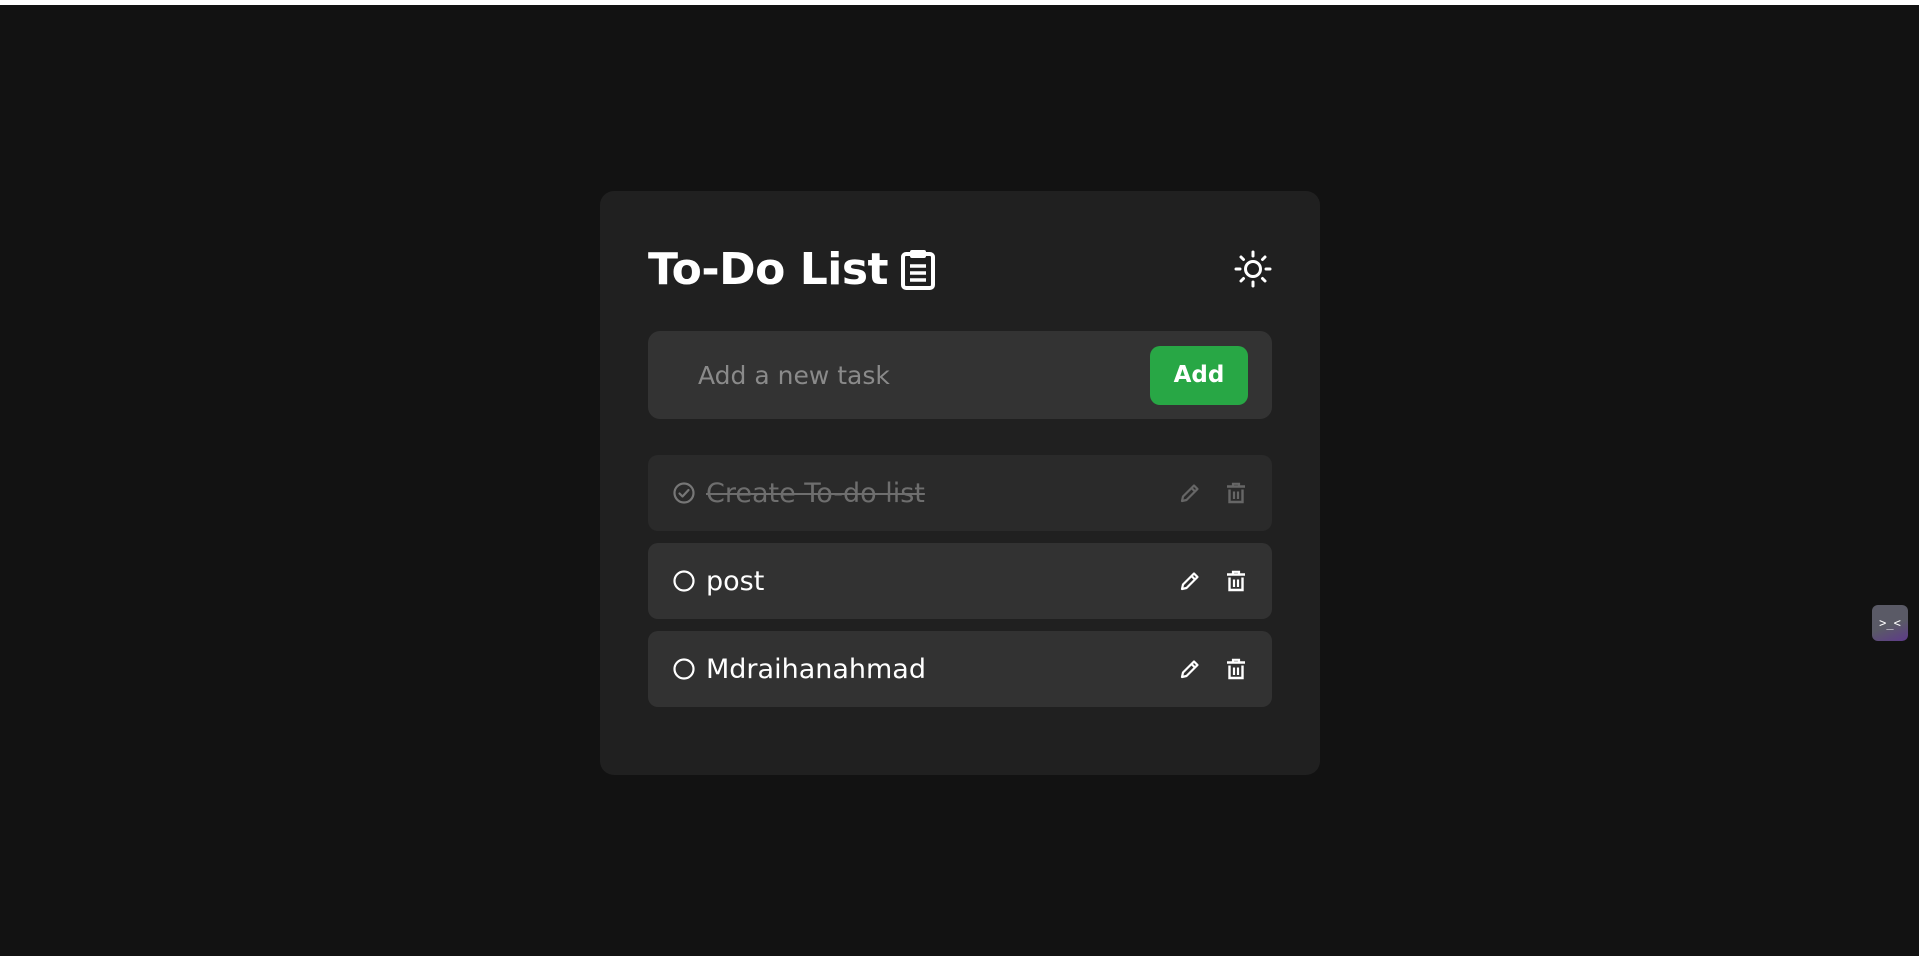  Describe the element at coordinates (1199, 375) in the screenshot. I see `add-task-button: Add` at that location.